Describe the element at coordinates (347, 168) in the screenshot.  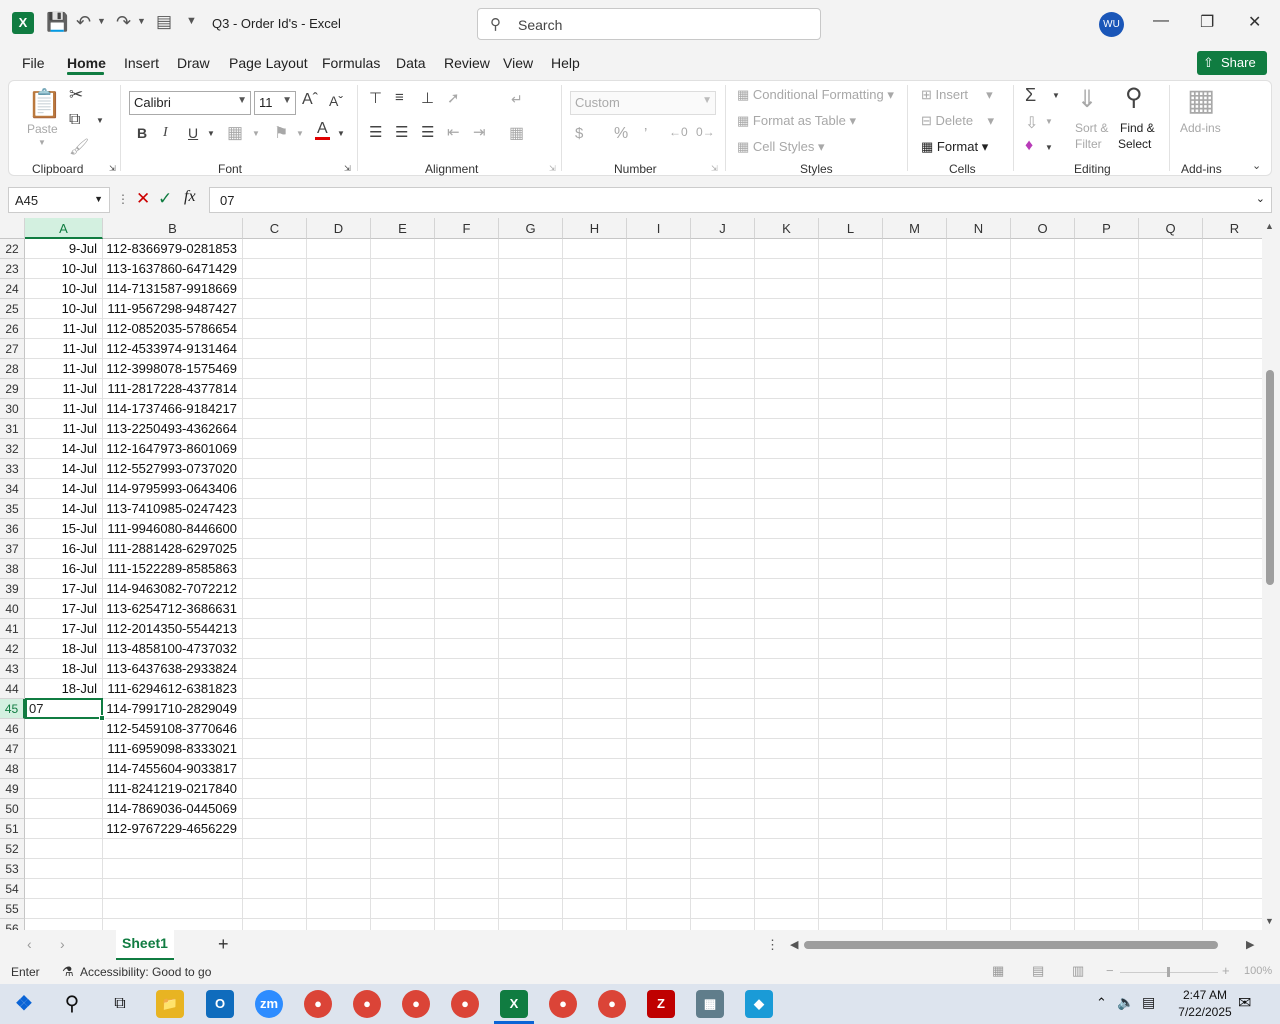
I see `font-launcher-icon: ⇲` at that location.